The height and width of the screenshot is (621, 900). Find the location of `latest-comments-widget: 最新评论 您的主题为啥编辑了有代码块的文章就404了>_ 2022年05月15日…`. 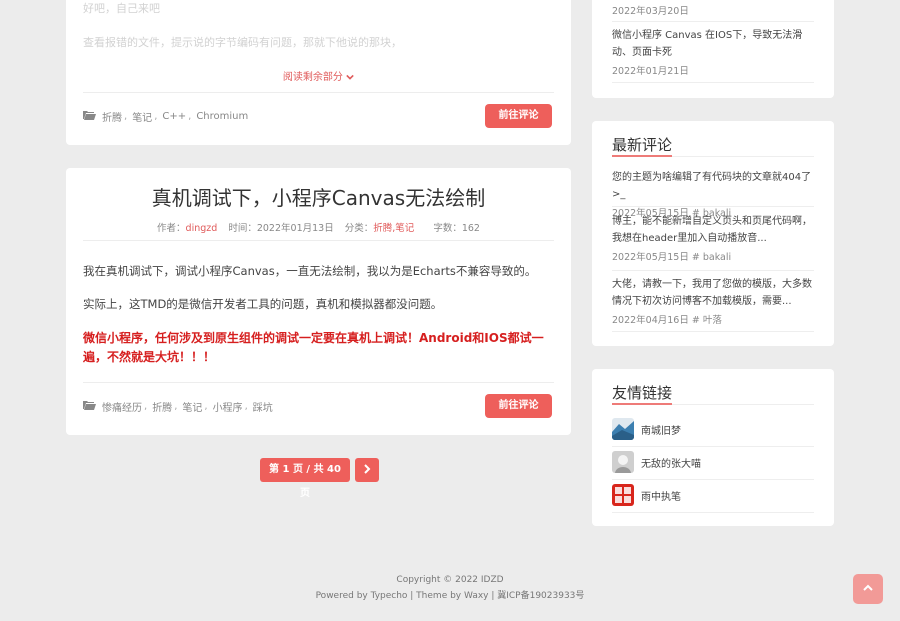

latest-comments-widget: 最新评论 您的主题为啥编辑了有代码块的文章就404了>_ 2022年05月15日… is located at coordinates (713, 233).